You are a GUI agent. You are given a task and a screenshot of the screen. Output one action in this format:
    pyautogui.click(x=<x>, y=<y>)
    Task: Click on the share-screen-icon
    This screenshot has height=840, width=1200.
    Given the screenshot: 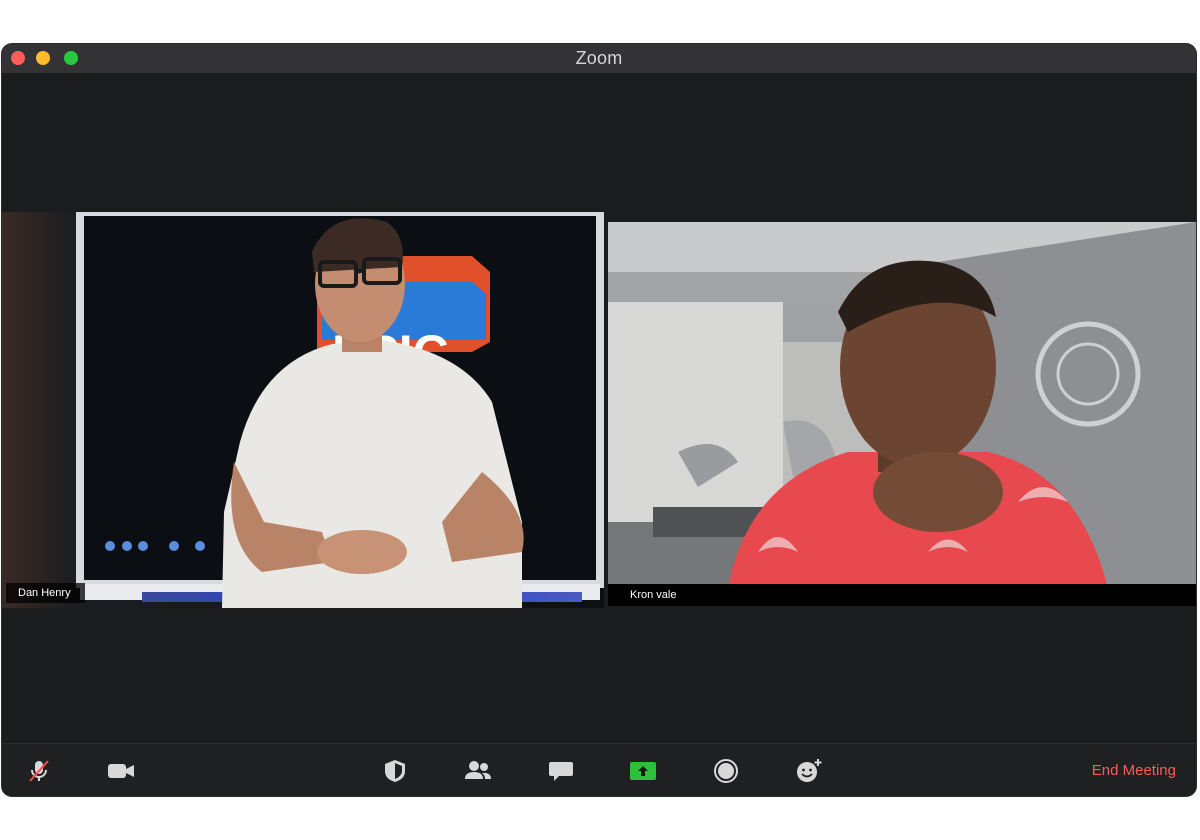 What is the action you would take?
    pyautogui.click(x=643, y=771)
    